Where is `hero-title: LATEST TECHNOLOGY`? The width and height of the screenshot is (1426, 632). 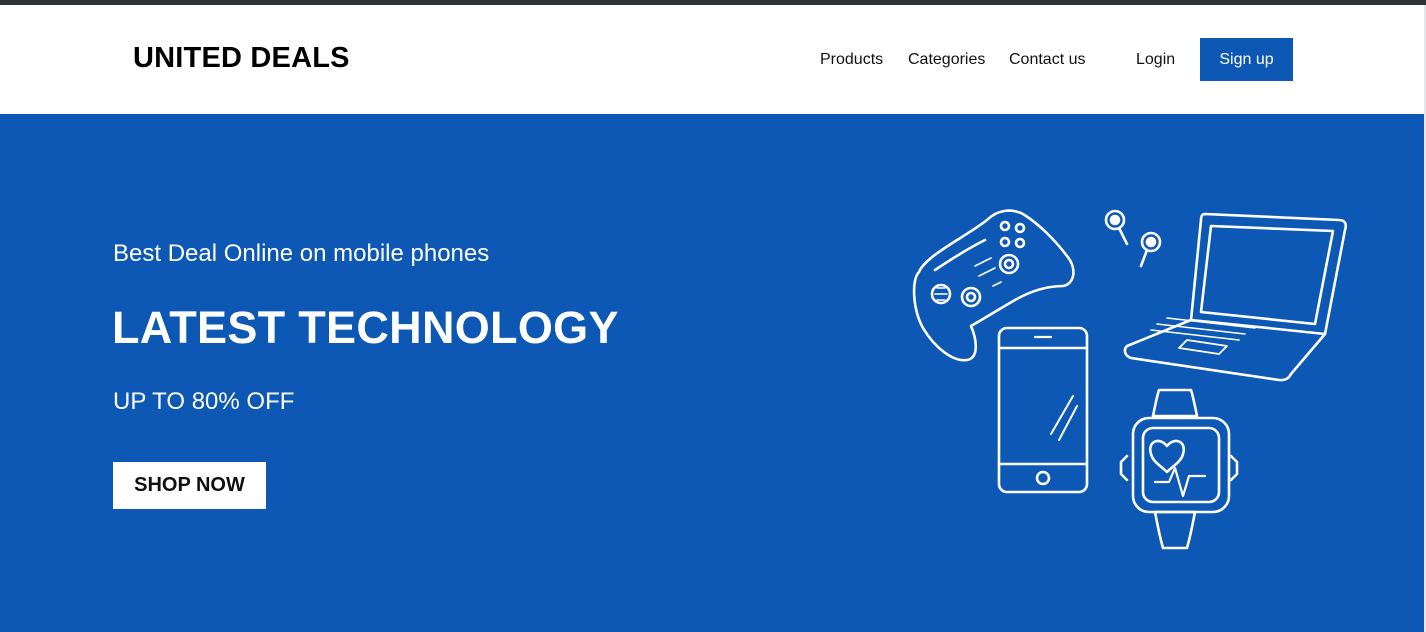 hero-title: LATEST TECHNOLOGY is located at coordinates (365, 327).